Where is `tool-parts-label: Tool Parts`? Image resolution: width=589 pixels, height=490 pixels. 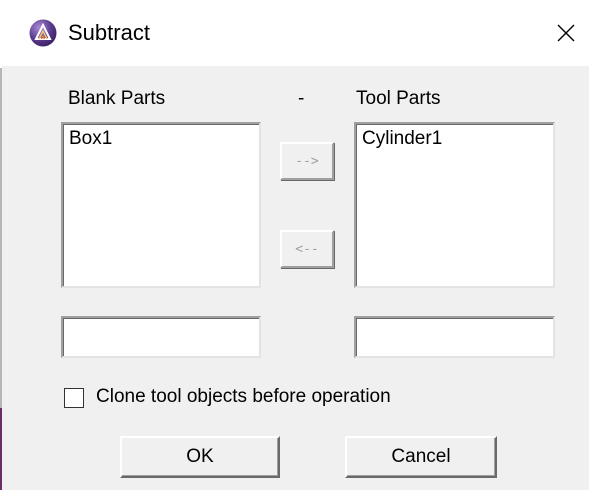 tool-parts-label: Tool Parts is located at coordinates (398, 98).